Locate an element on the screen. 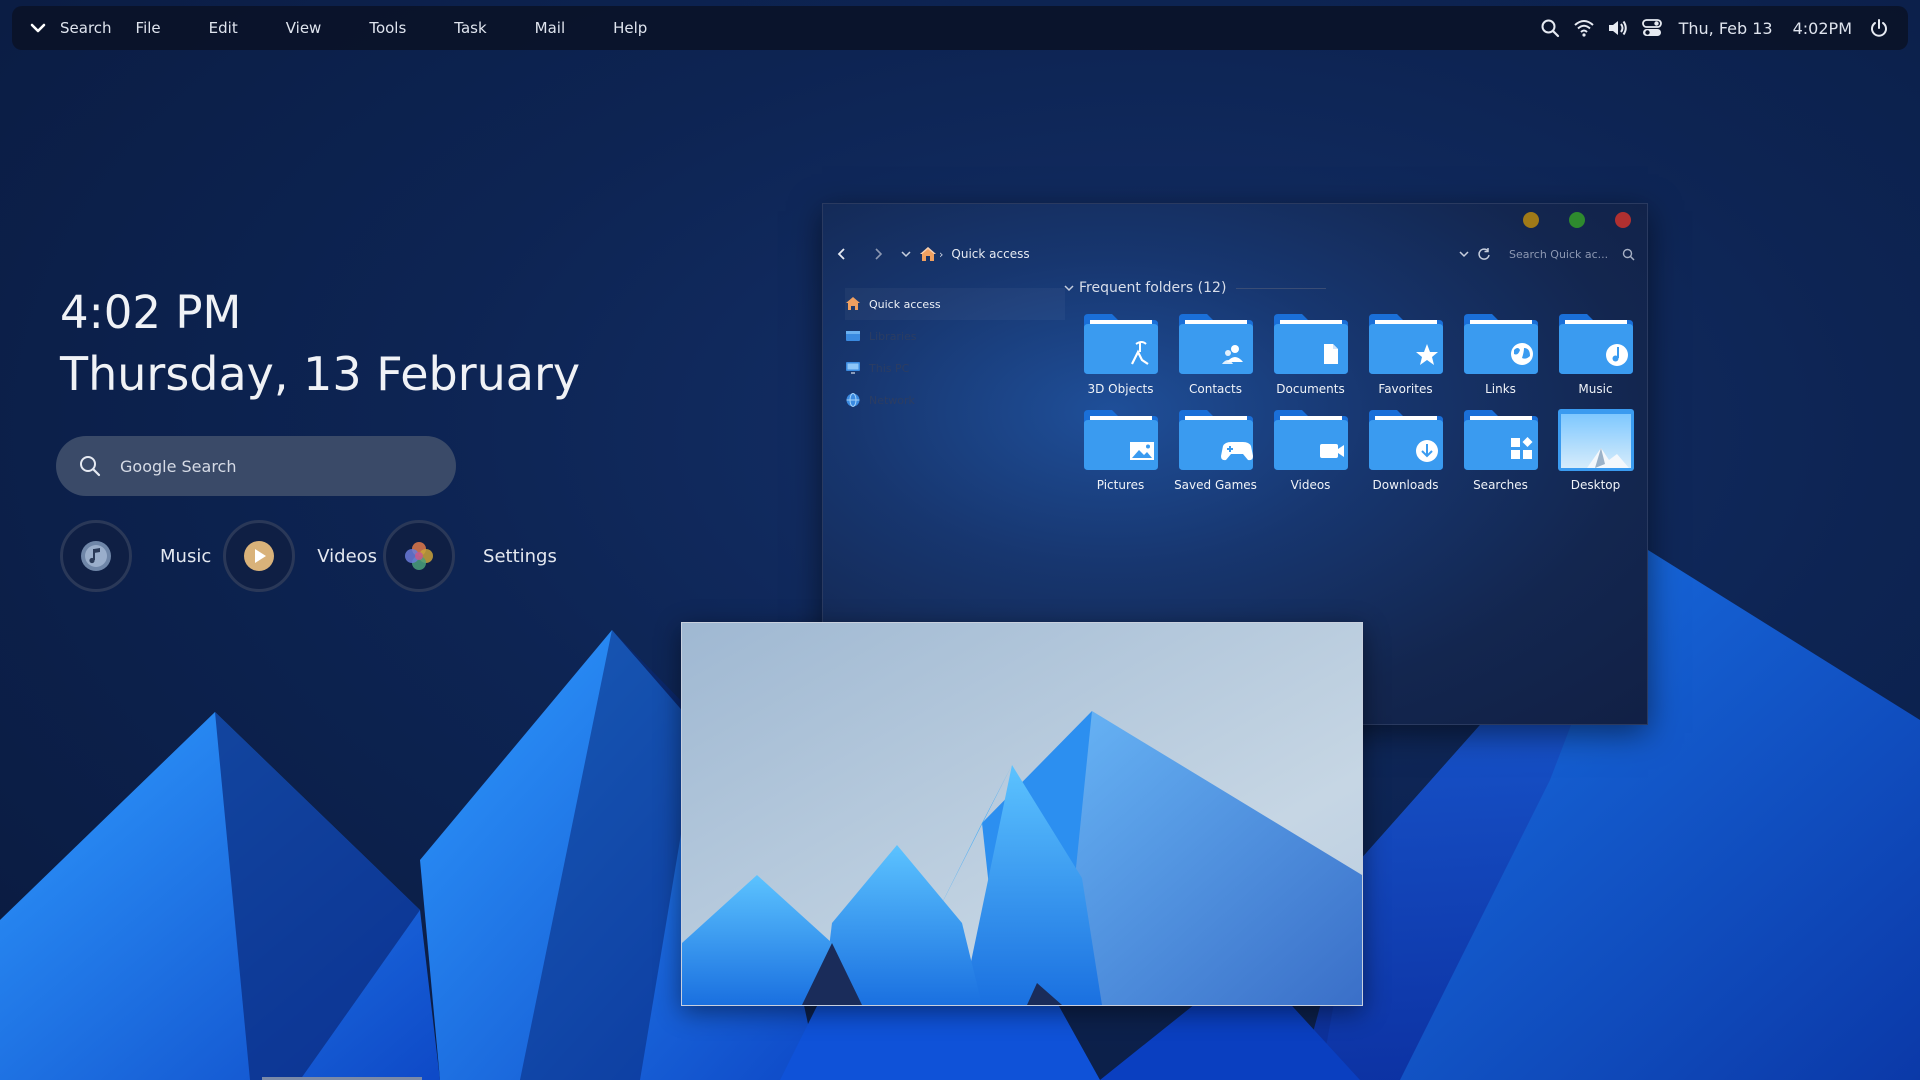 This screenshot has width=1920, height=1080. videos-launcher is located at coordinates (259, 556).